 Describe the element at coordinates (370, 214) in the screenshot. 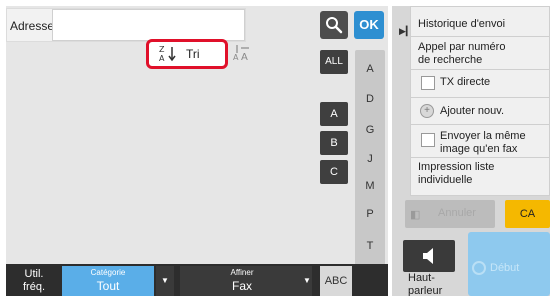

I see `index-letter: P` at that location.